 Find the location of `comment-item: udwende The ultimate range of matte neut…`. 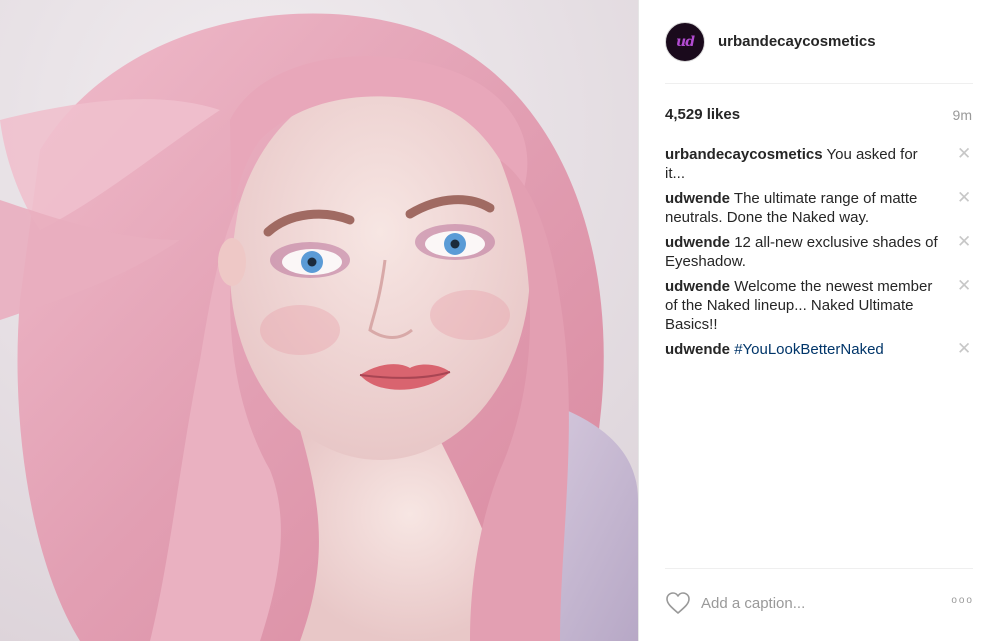

comment-item: udwende The ultimate range of matte neut… is located at coordinates (820, 208).